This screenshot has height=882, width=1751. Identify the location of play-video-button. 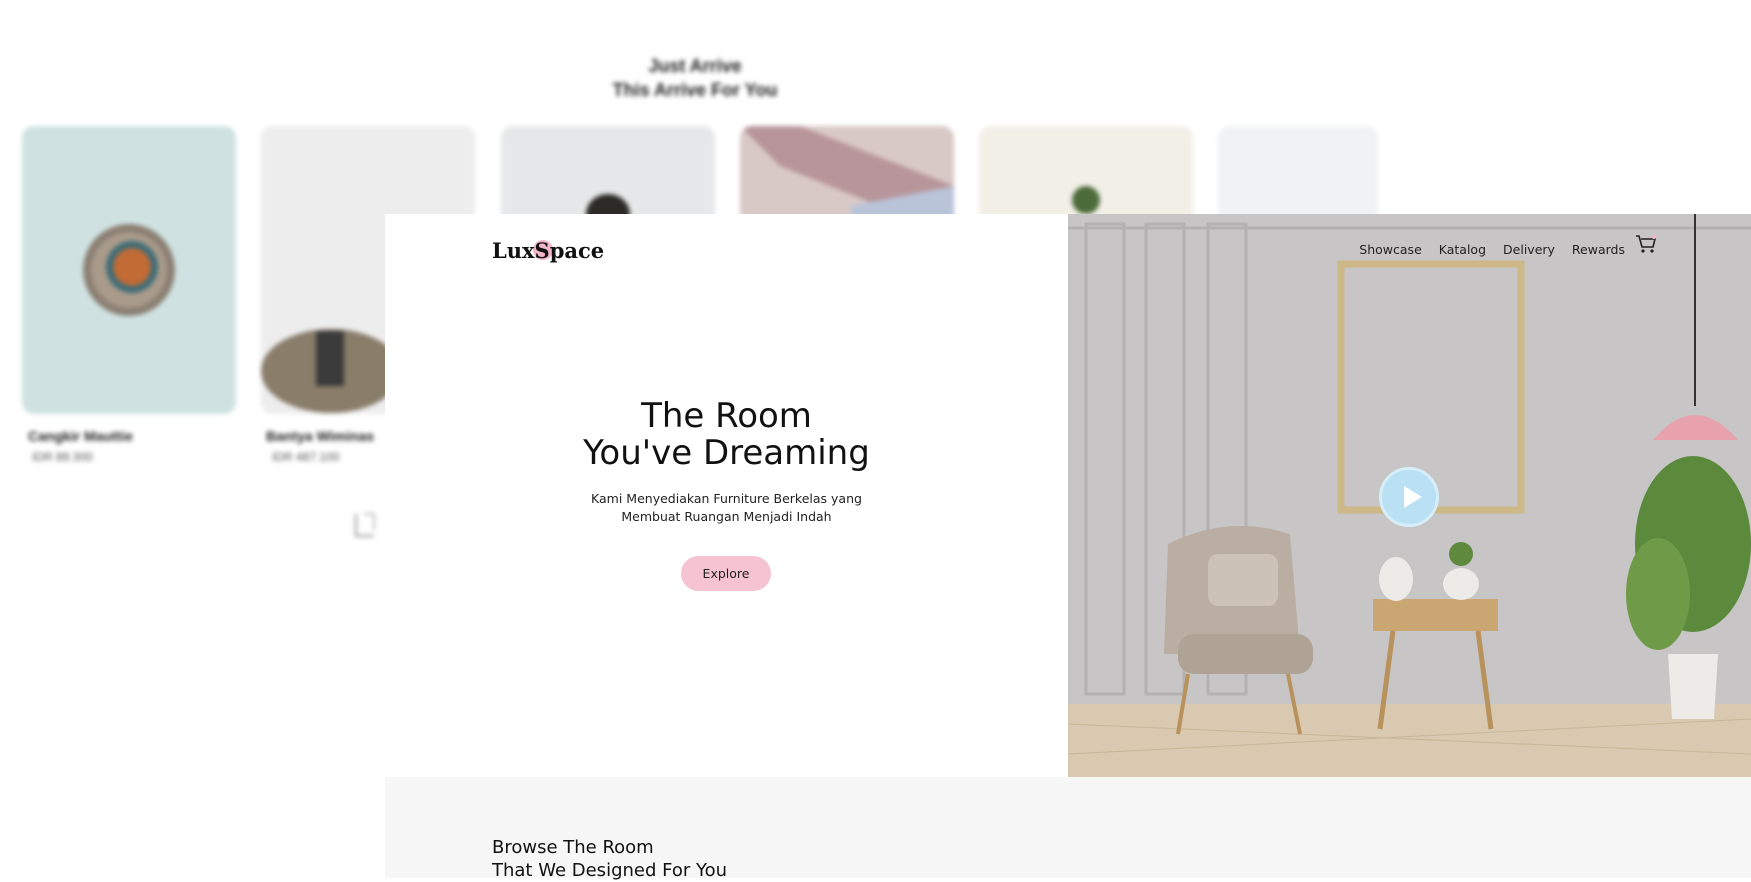
(1409, 497).